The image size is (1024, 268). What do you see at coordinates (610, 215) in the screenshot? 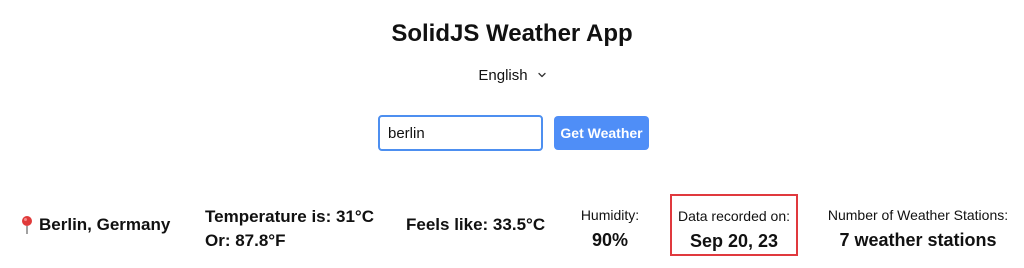
I see `humidity-label: Humidity:` at bounding box center [610, 215].